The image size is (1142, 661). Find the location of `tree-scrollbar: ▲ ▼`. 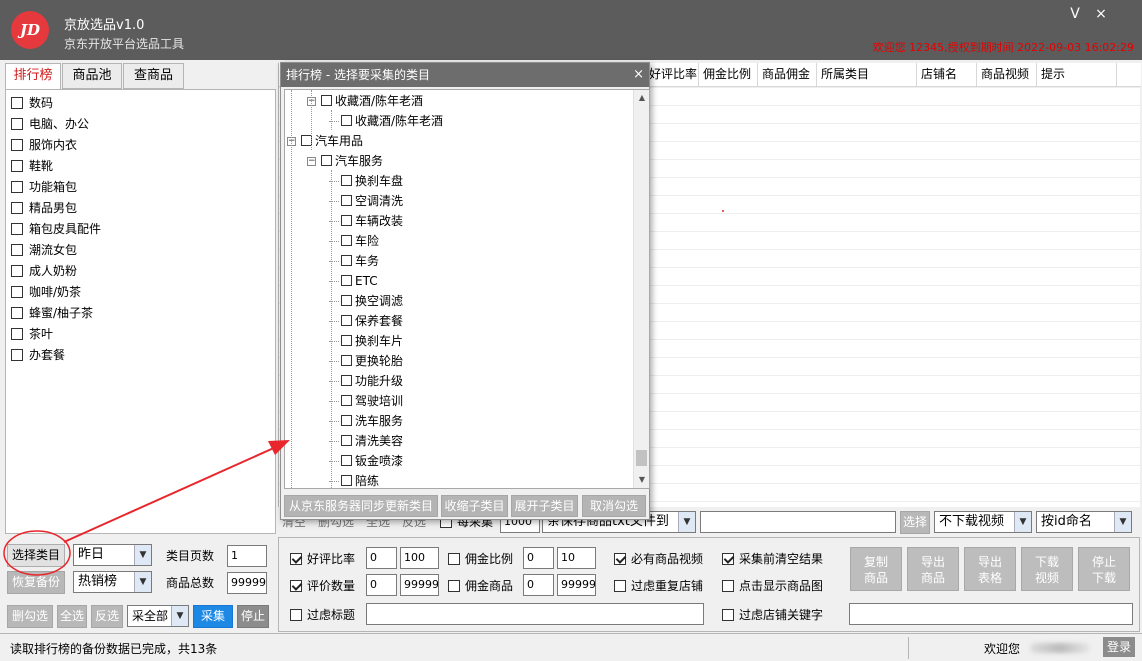

tree-scrollbar: ▲ ▼ is located at coordinates (641, 289).